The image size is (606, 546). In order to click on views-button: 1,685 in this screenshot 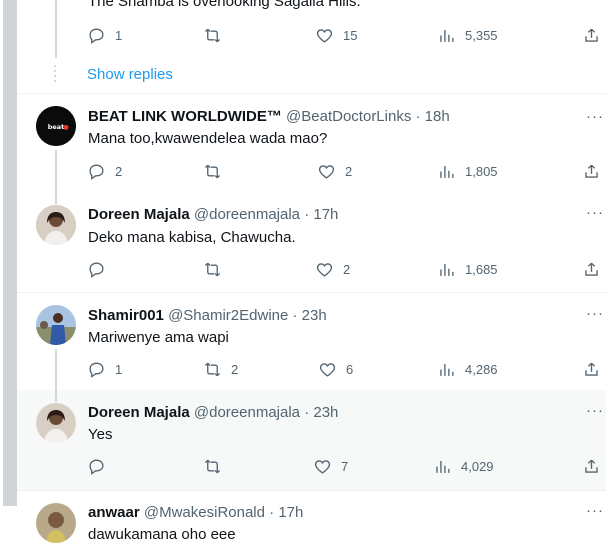, I will do `click(467, 269)`.